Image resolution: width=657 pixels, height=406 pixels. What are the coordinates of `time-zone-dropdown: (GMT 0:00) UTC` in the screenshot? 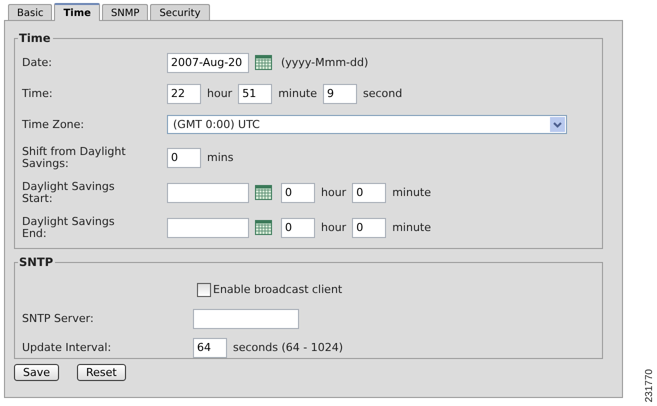 It's located at (367, 124).